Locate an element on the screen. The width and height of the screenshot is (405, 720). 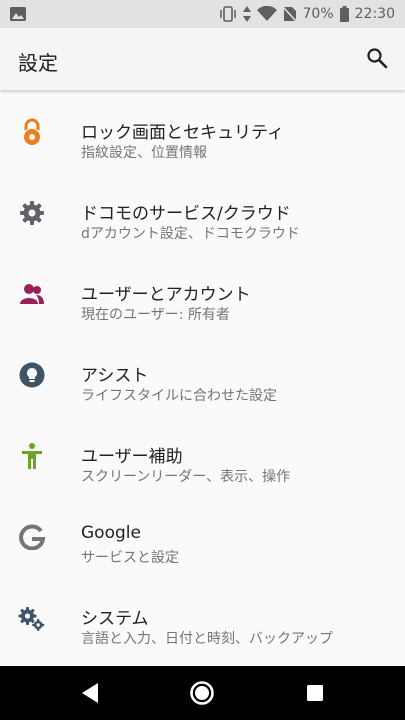
settings-item-docomo: ドコモのサービス/クラウド dアカウント設定、ドコモクラウド is located at coordinates (202, 211).